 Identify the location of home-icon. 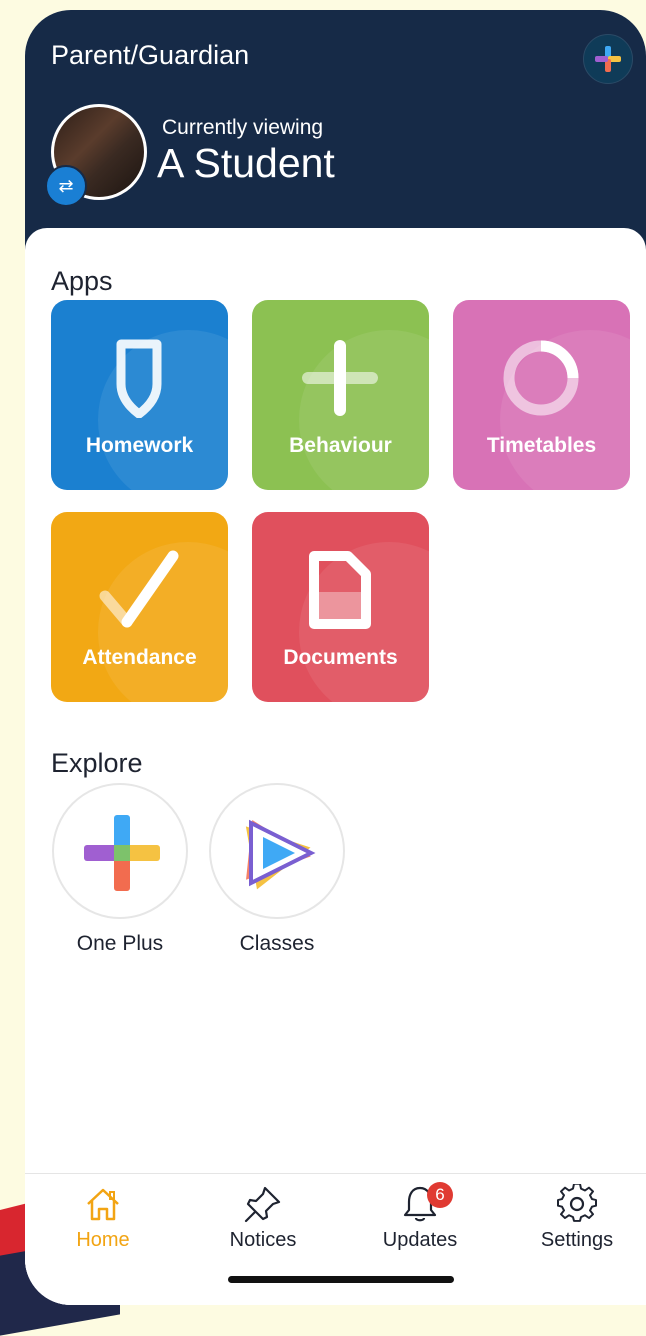
(103, 1204).